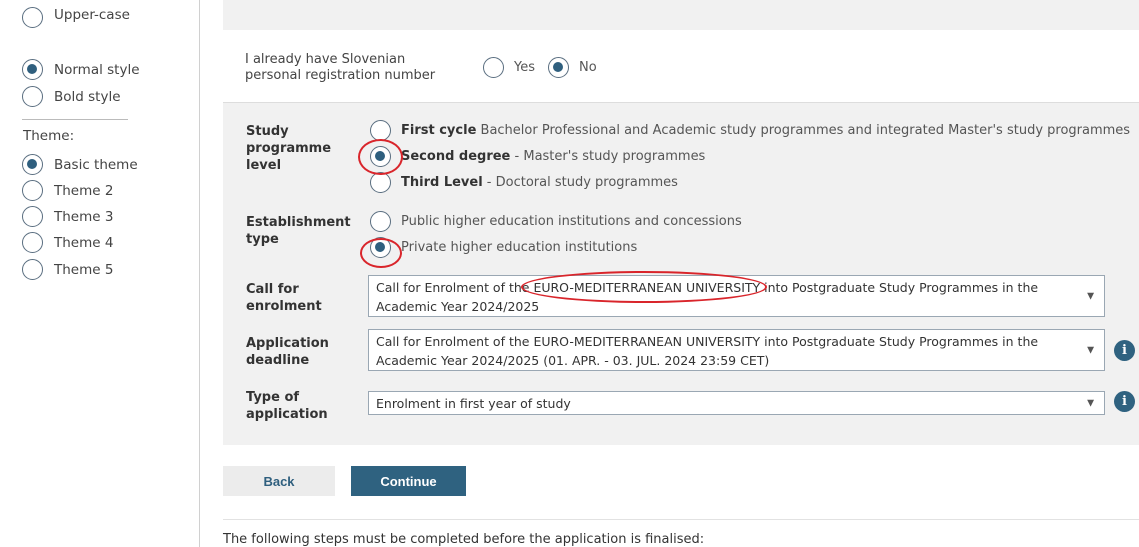 The width and height of the screenshot is (1139, 547). I want to click on theme-heading: Theme:, so click(49, 136).